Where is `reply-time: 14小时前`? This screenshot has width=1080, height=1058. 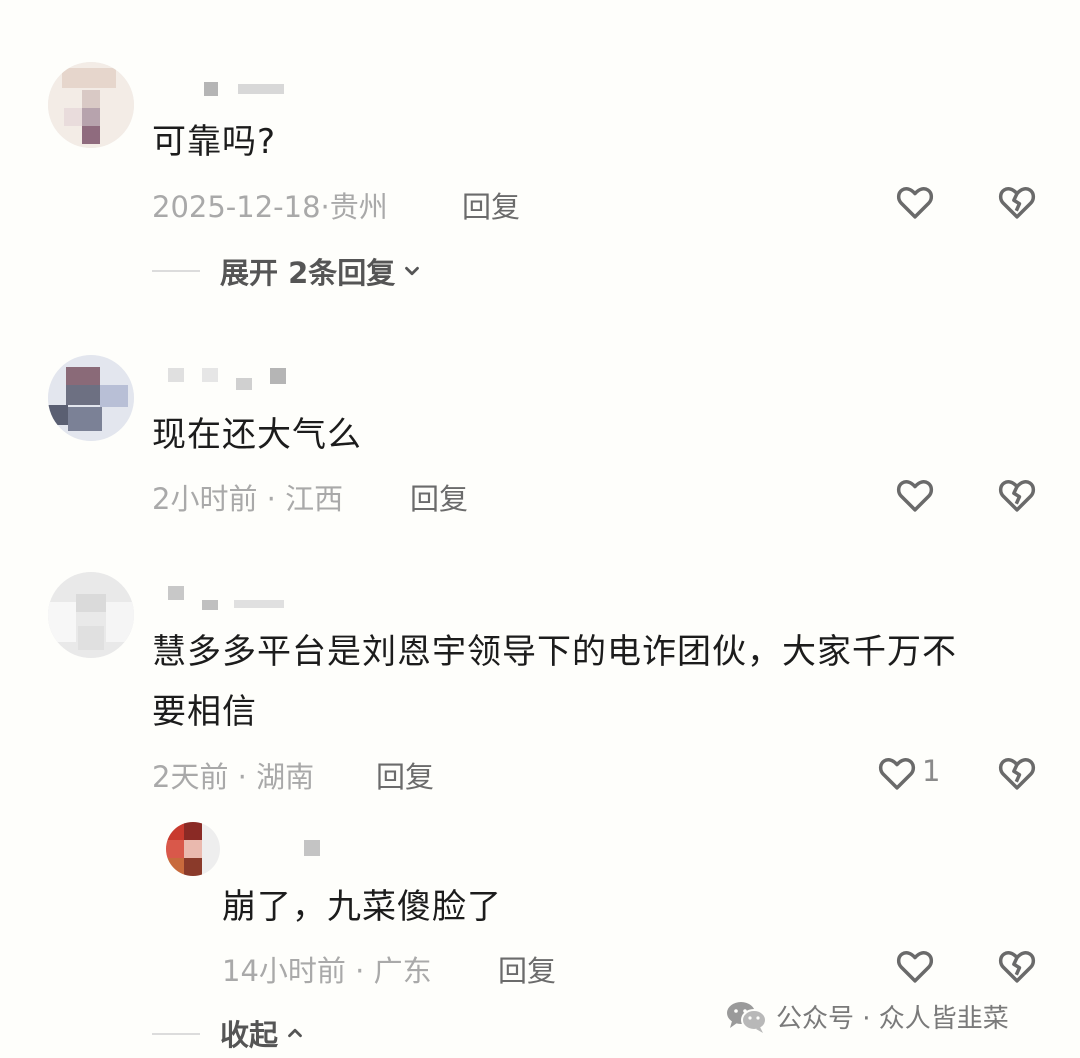
reply-time: 14小时前 is located at coordinates (284, 971).